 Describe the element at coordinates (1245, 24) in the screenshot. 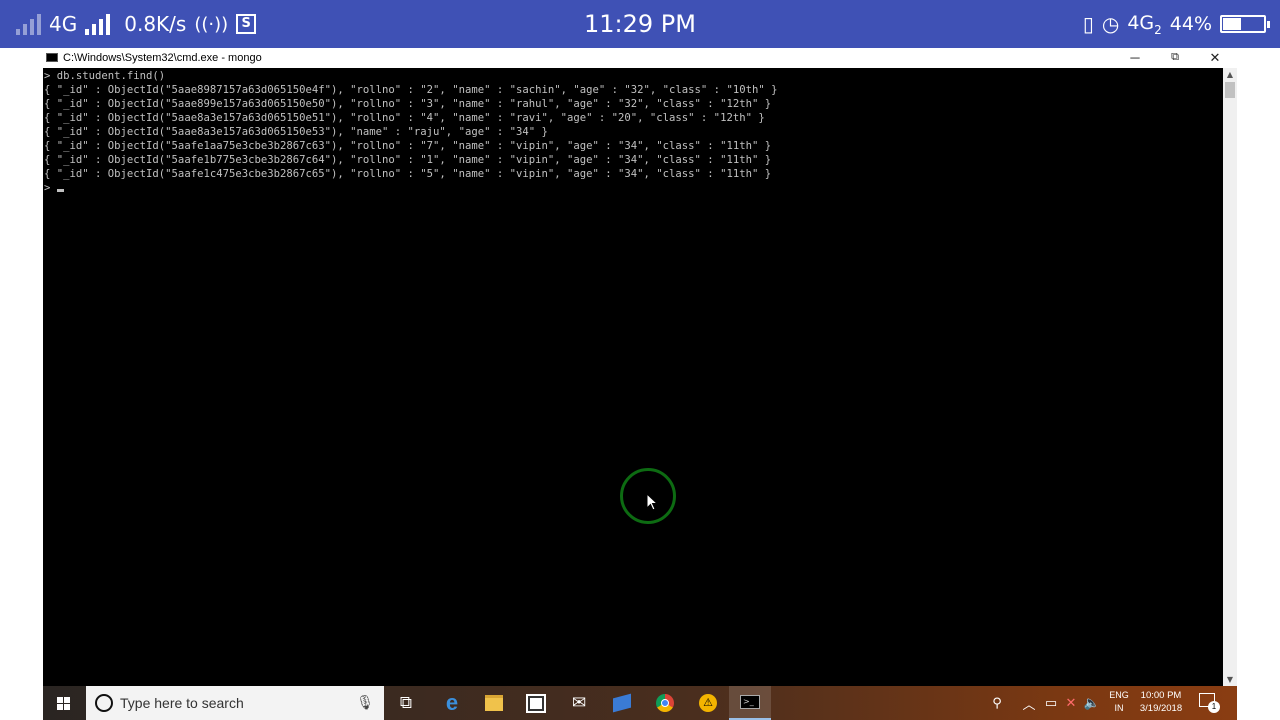

I see `battery-icon` at that location.